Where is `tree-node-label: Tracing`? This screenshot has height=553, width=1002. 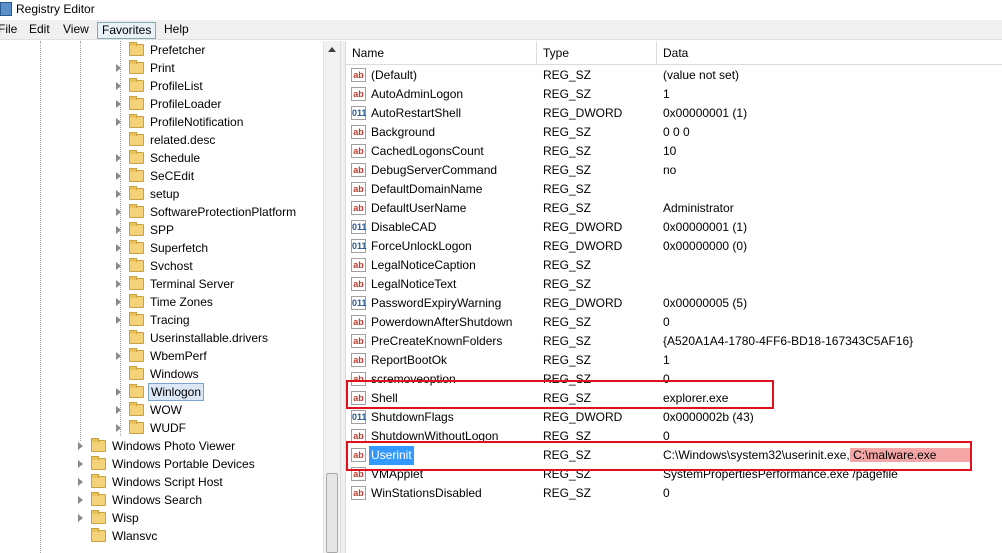 tree-node-label: Tracing is located at coordinates (170, 320).